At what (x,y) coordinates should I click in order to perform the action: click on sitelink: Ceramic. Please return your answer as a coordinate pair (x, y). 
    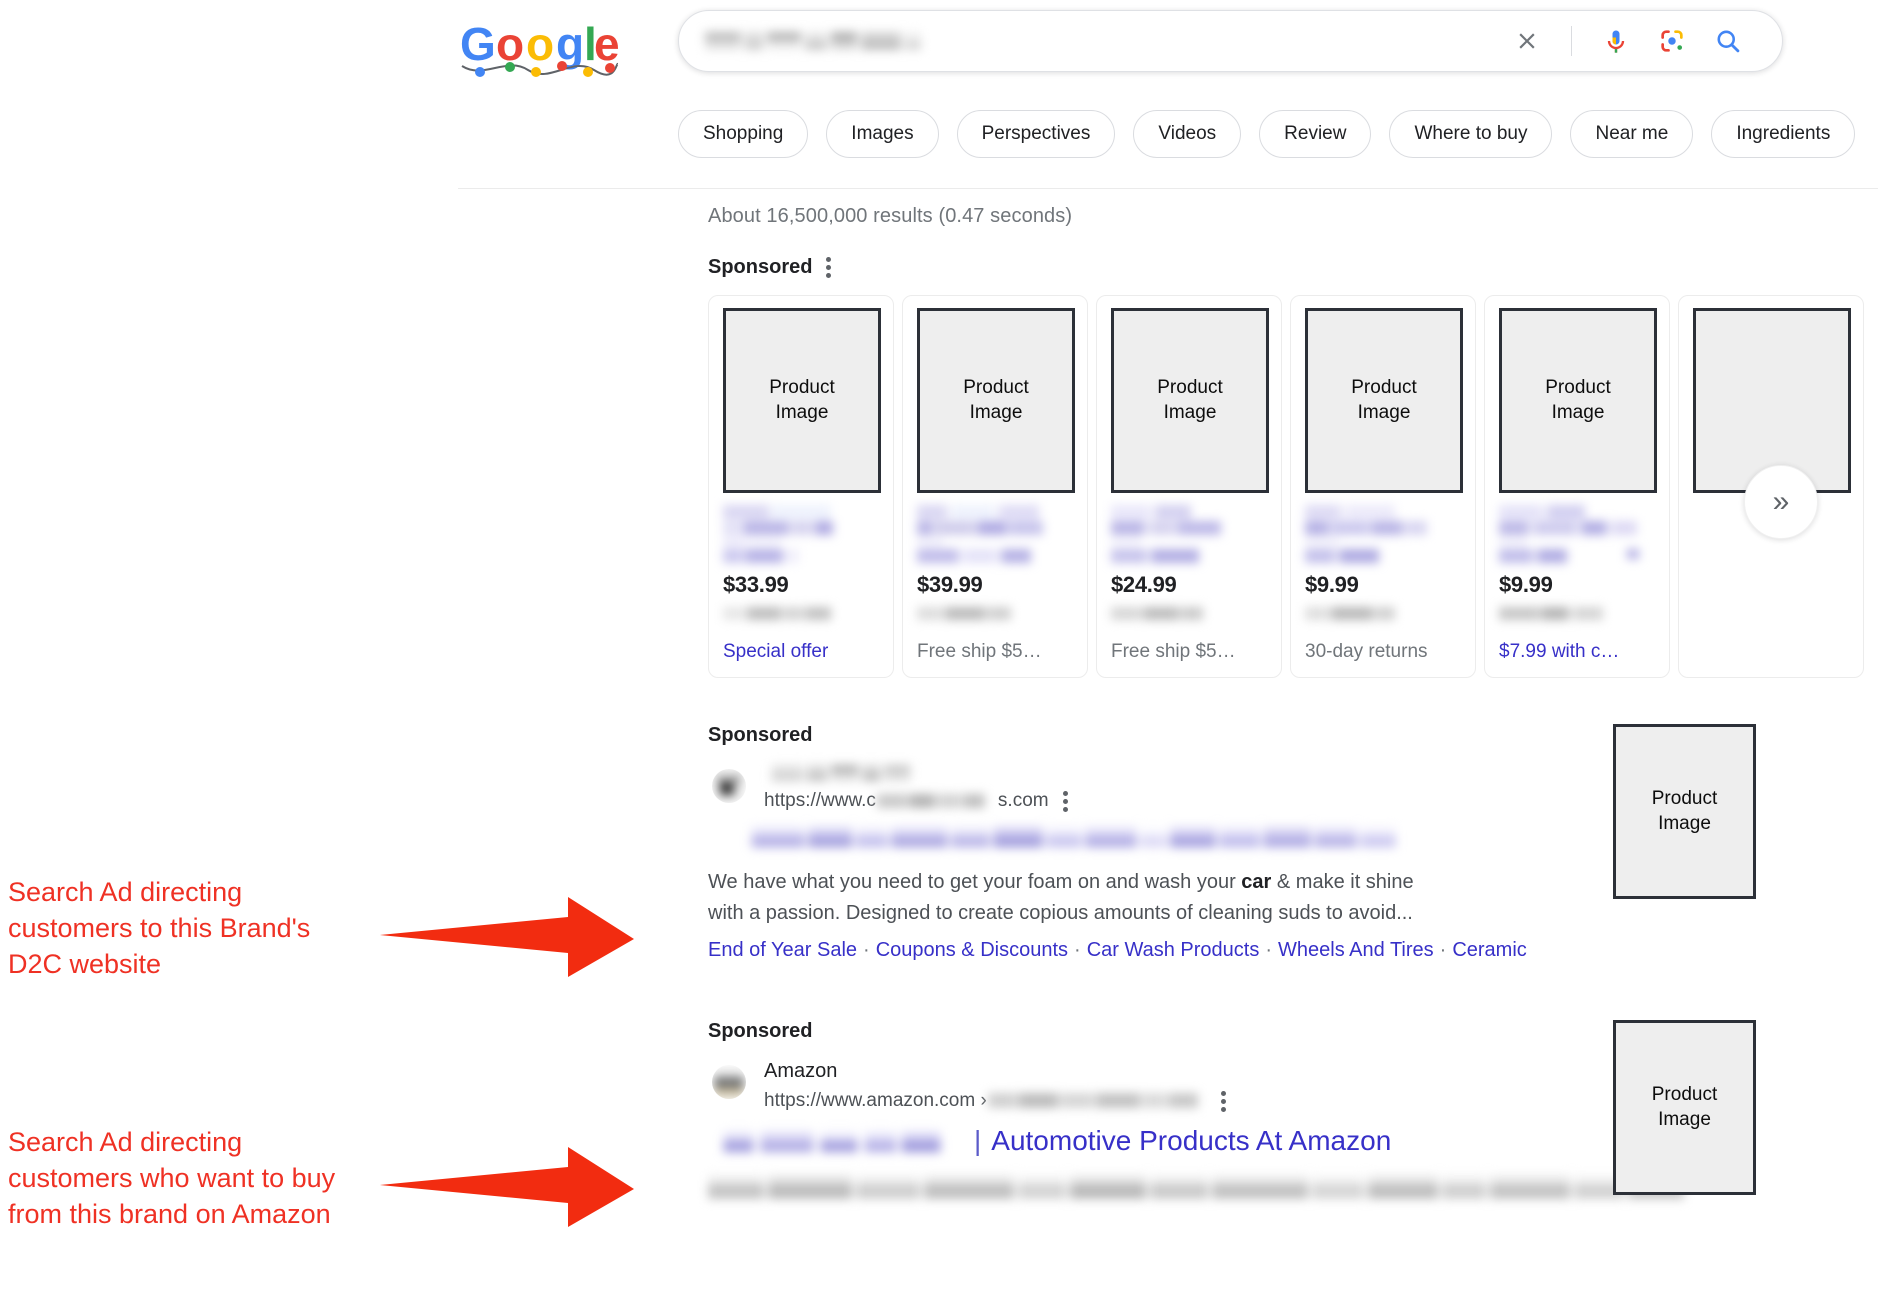
    Looking at the image, I should click on (1489, 950).